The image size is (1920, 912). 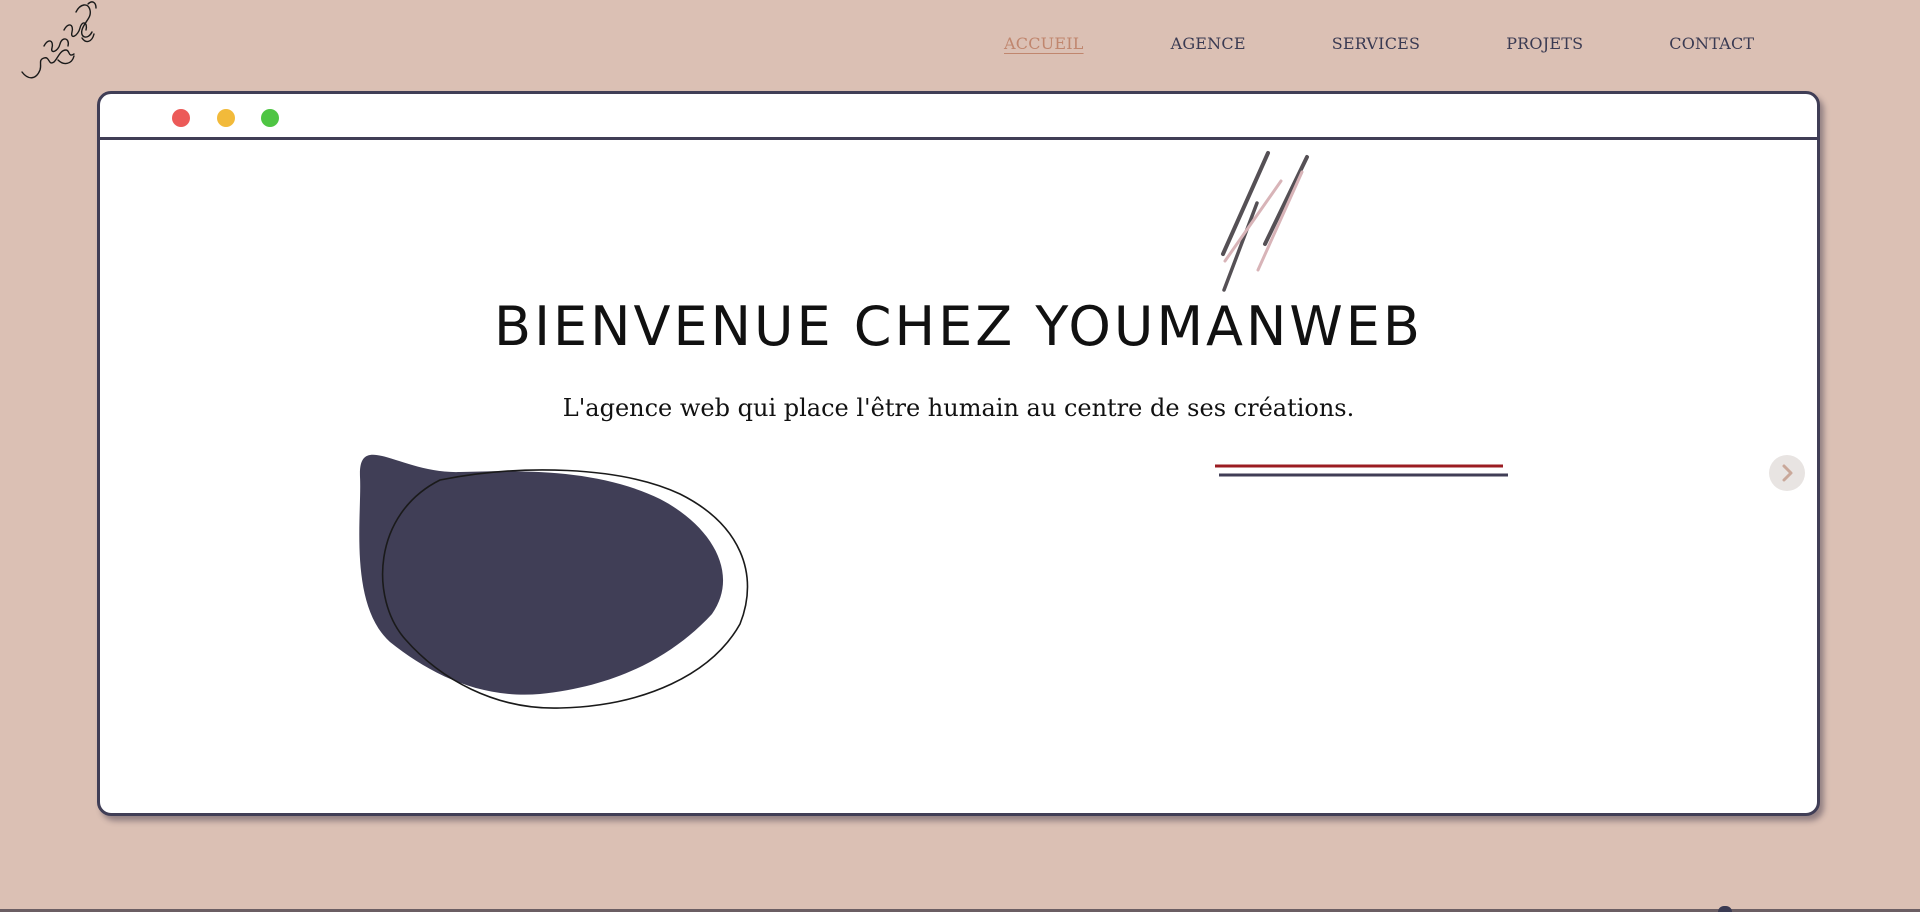 What do you see at coordinates (541, 574) in the screenshot?
I see `dark-blob-shape` at bounding box center [541, 574].